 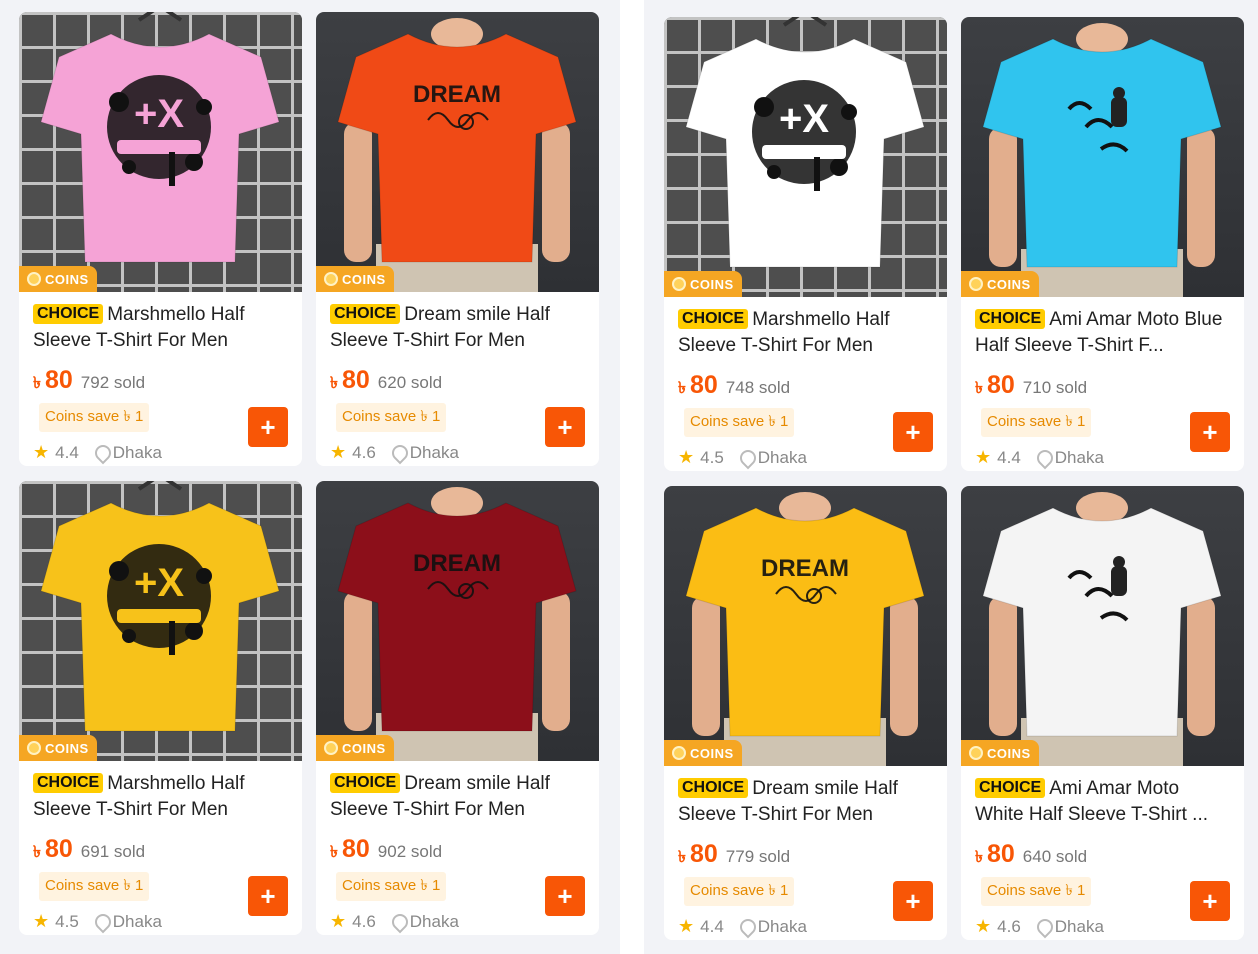 I want to click on sold-count: 748 sold, so click(x=758, y=387).